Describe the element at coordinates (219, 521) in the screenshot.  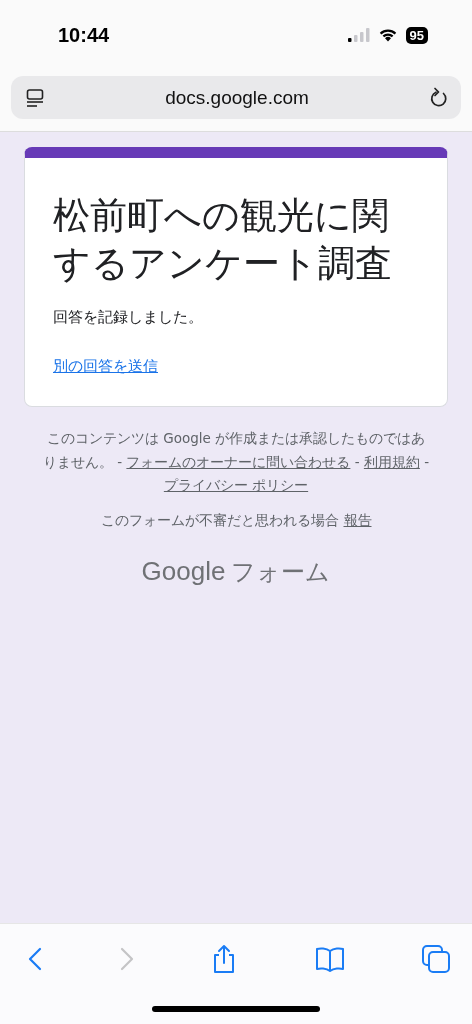
I see `report-text: このフォームが不審だと思われる場合` at that location.